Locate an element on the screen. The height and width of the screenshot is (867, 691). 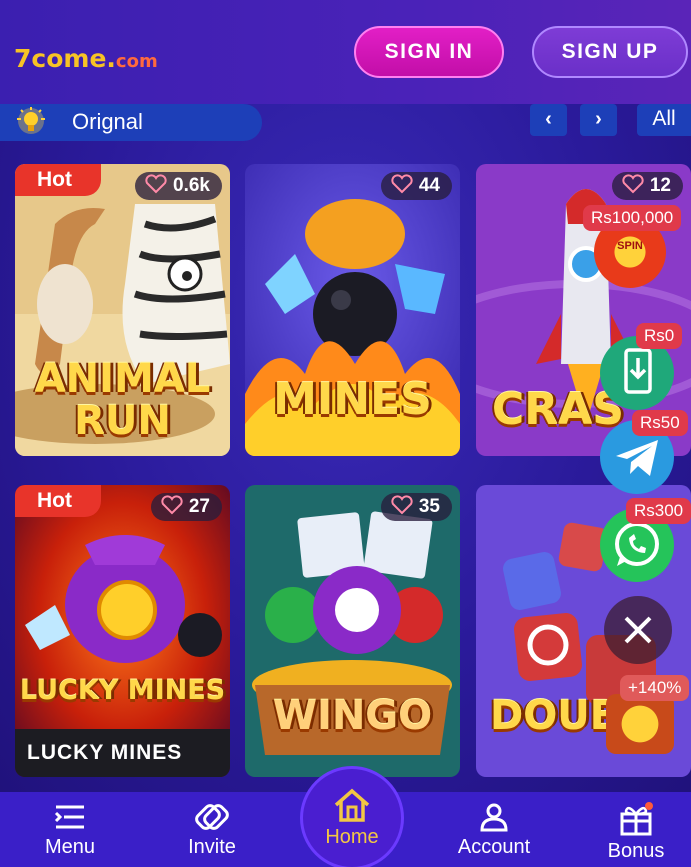
nav-menu: Menu is located at coordinates (70, 829).